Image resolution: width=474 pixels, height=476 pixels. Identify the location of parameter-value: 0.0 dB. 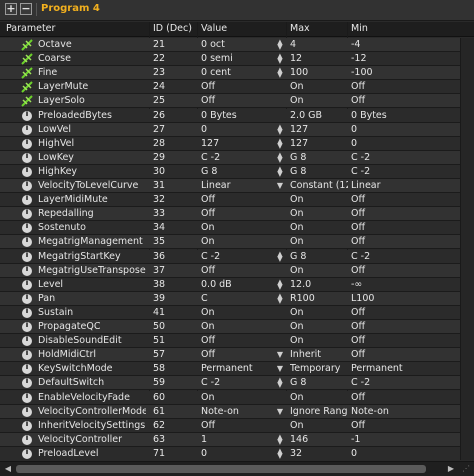
(241, 285).